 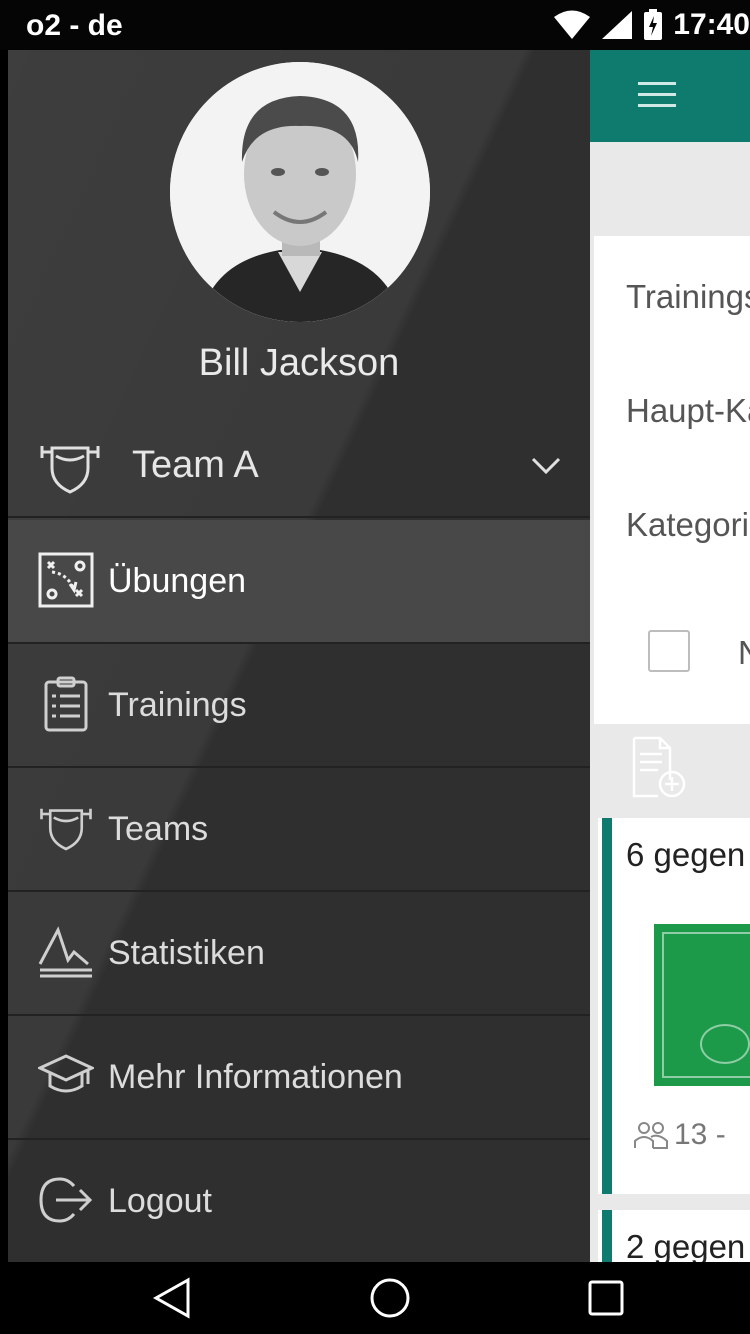 What do you see at coordinates (299, 1201) in the screenshot?
I see `menu-item-logout: Logout` at bounding box center [299, 1201].